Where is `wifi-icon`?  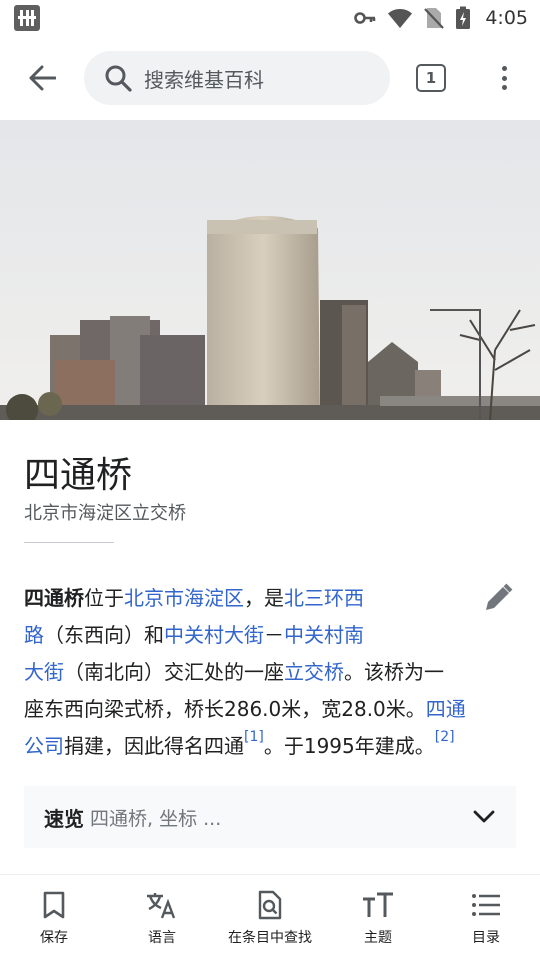 wifi-icon is located at coordinates (400, 18).